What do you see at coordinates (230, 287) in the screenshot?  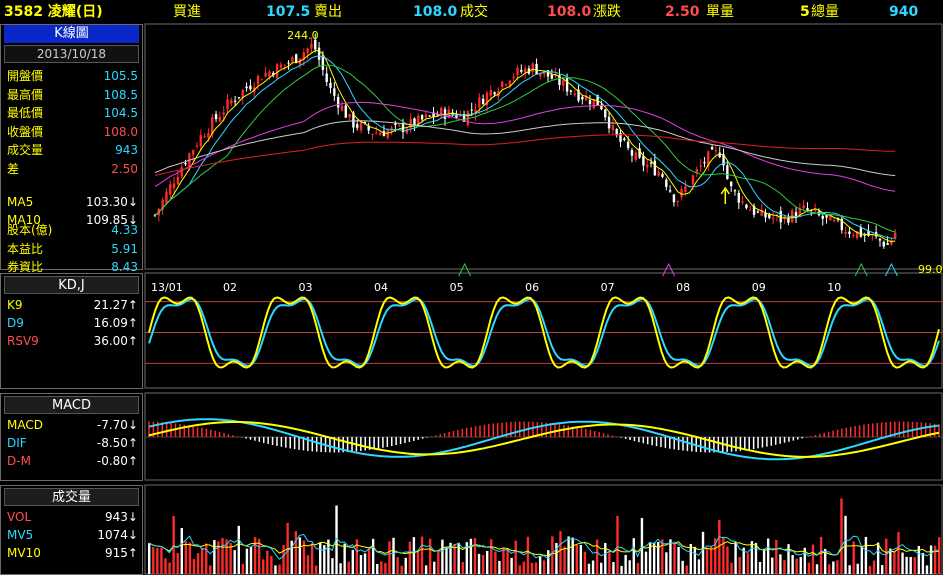 I see `x-tick-label: 02` at bounding box center [230, 287].